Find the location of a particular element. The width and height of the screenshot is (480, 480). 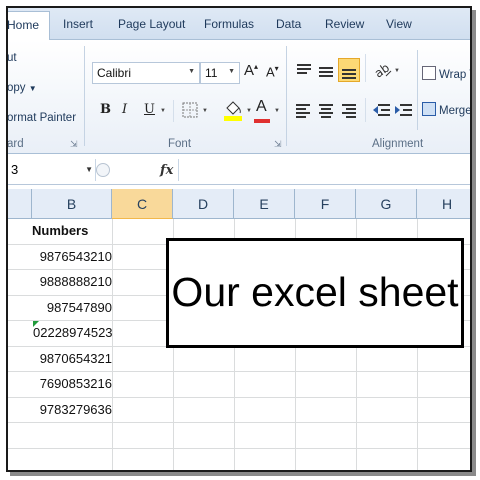

clipboard-group-label: ard is located at coordinates (15, 144).